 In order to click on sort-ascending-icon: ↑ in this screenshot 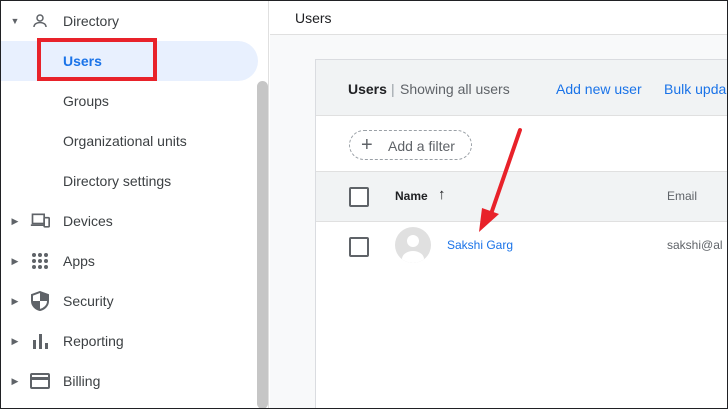, I will do `click(442, 194)`.